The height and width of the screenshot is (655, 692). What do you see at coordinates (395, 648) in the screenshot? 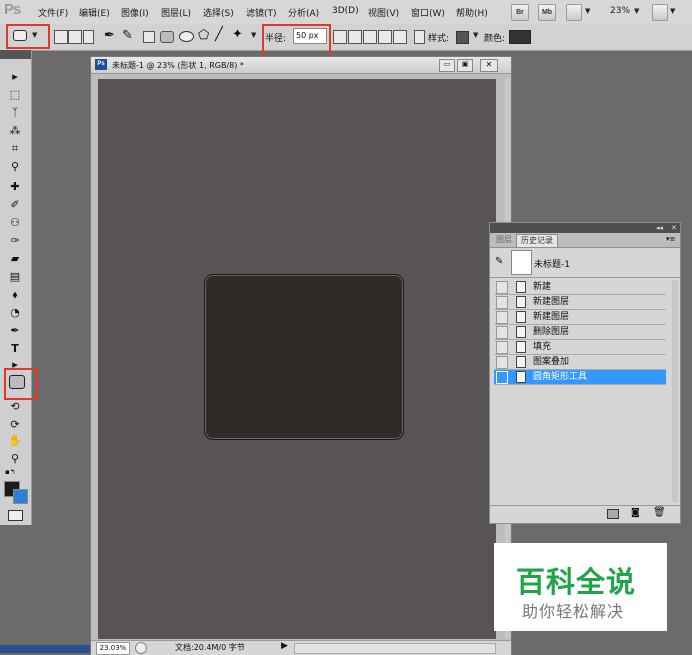
I see `horizontal-scrollbar` at bounding box center [395, 648].